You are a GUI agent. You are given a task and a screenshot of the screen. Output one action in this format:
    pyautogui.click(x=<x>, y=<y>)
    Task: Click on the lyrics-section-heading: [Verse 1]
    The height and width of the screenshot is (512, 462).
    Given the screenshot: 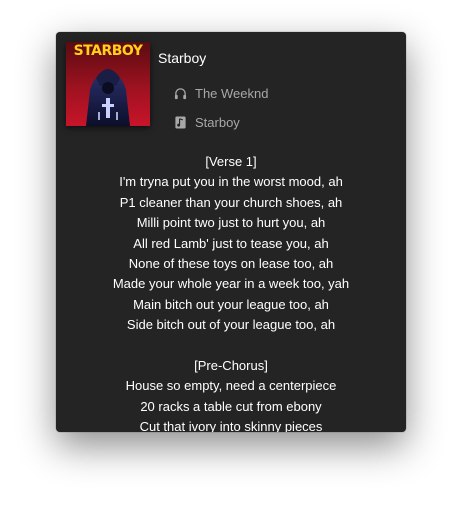 What is the action you would take?
    pyautogui.click(x=231, y=161)
    